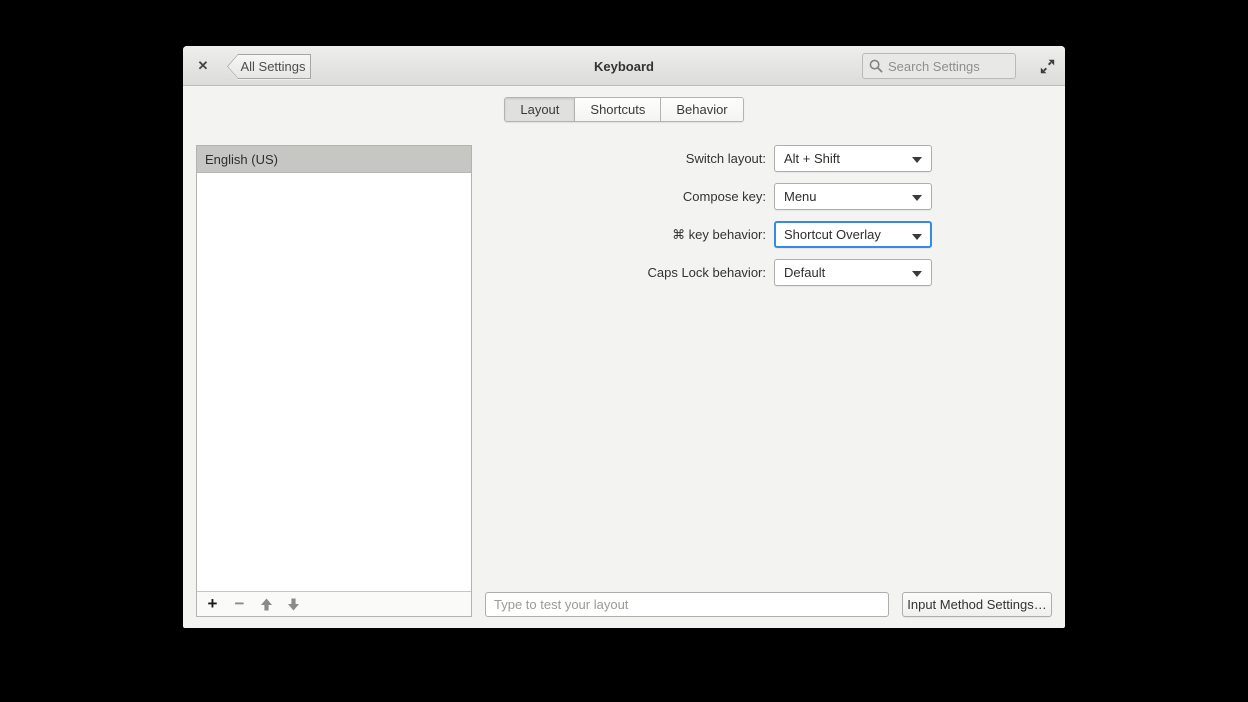 This screenshot has width=1248, height=702. I want to click on maximize-icon, so click(1047, 66).